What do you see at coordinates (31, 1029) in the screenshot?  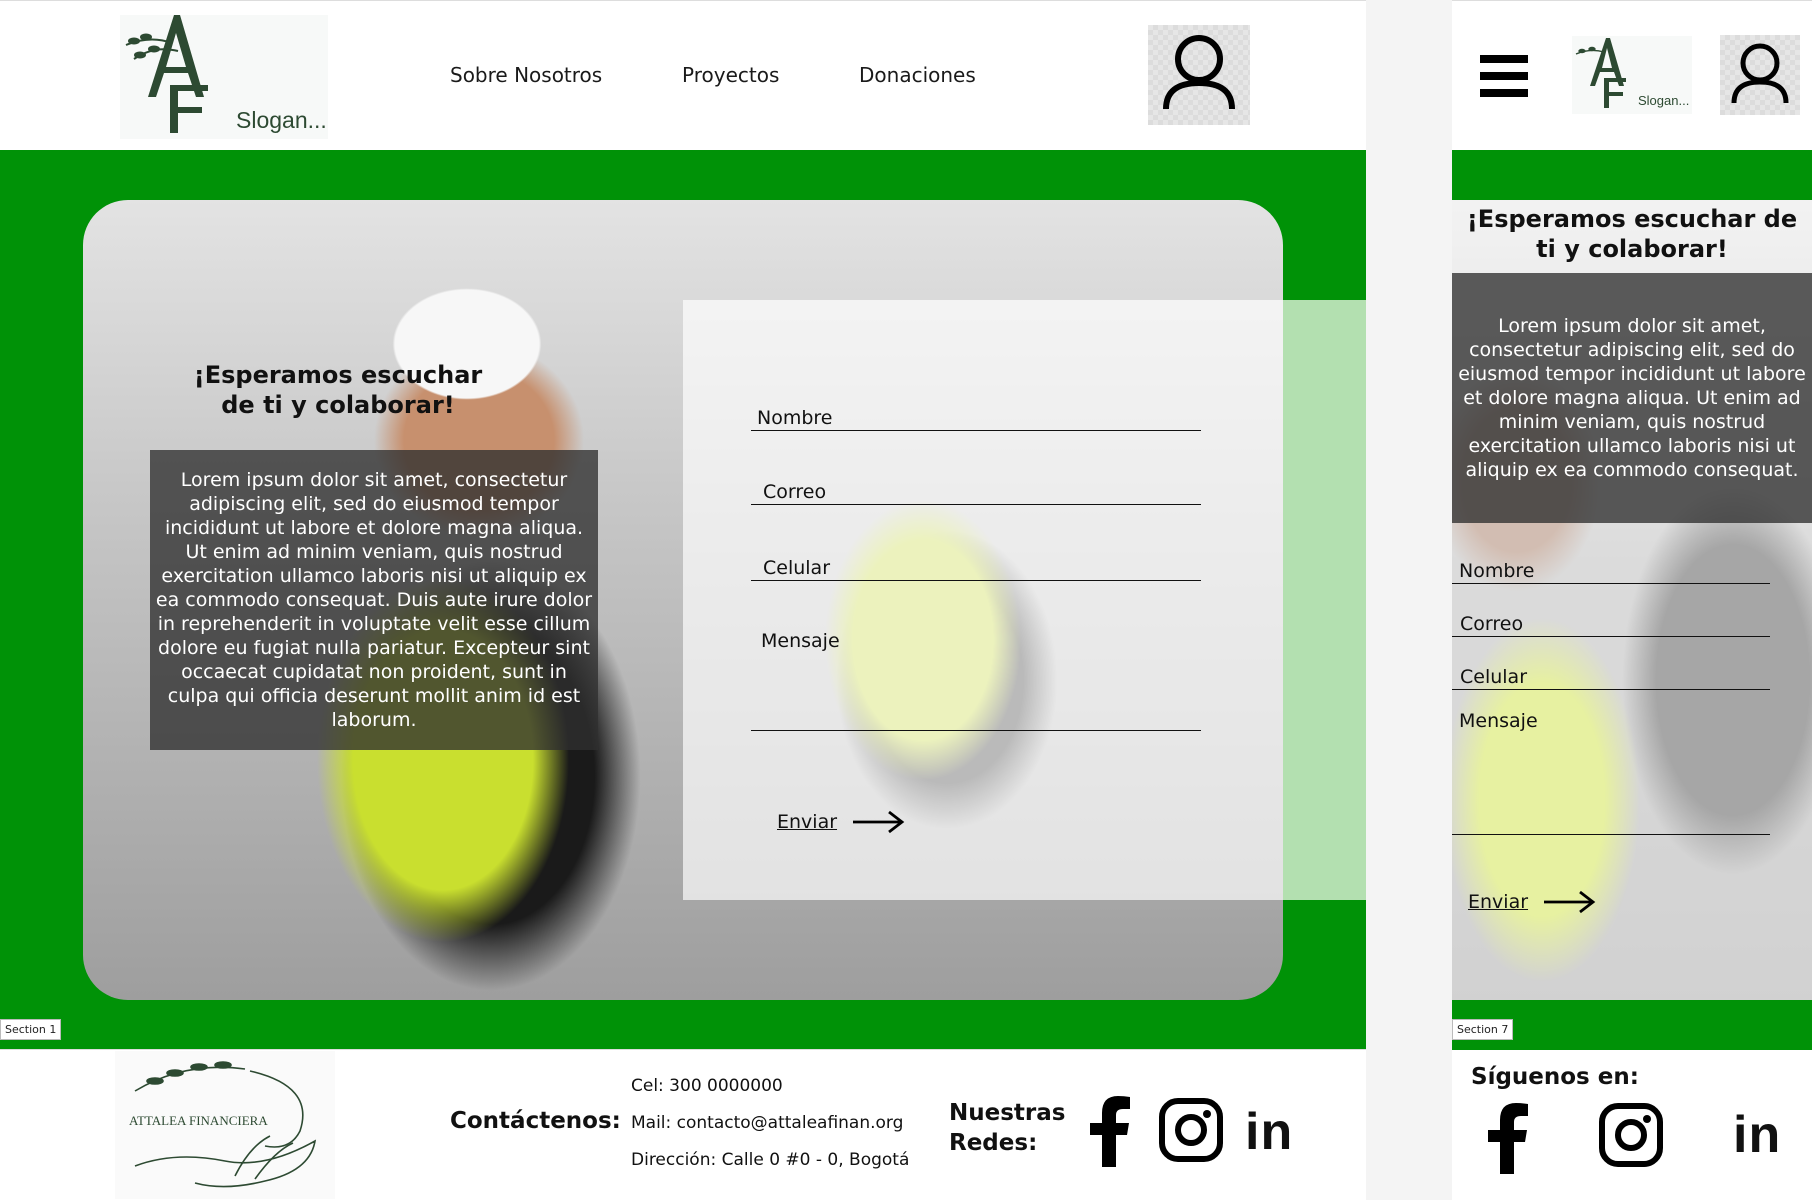 I see `section-label: Section 1` at bounding box center [31, 1029].